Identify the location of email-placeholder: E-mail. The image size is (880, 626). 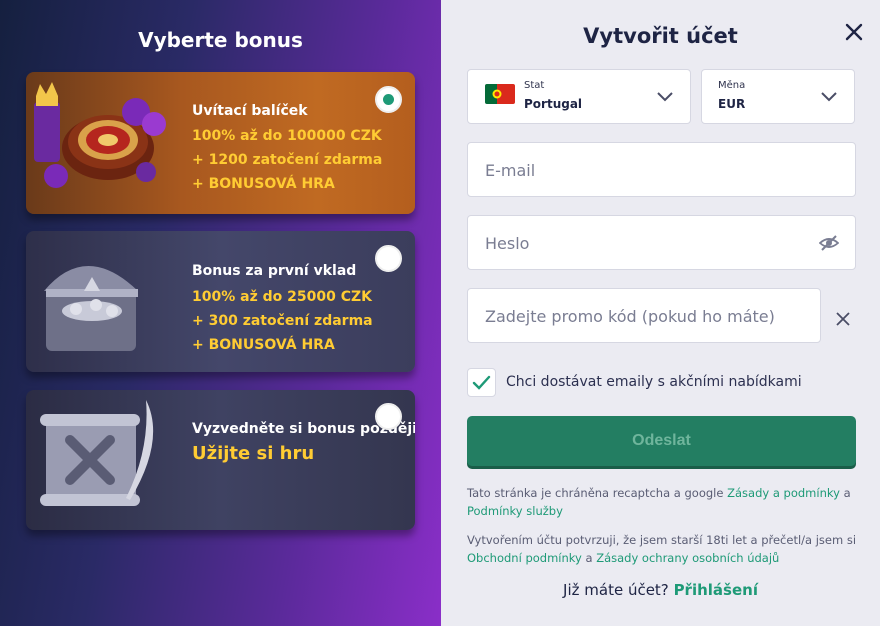
(510, 170).